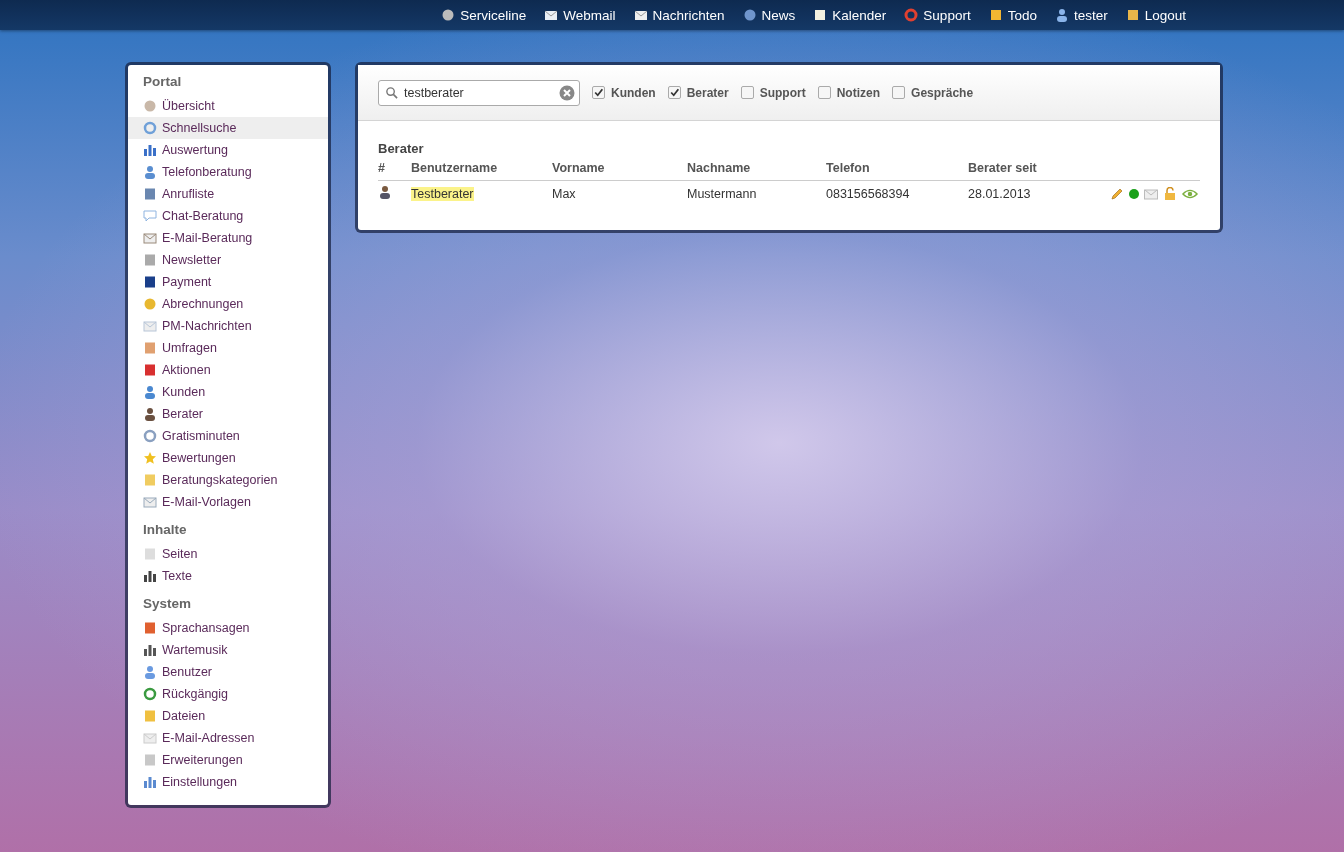 The width and height of the screenshot is (1344, 852). Describe the element at coordinates (228, 554) in the screenshot. I see `sidebar-item: Seiten` at that location.